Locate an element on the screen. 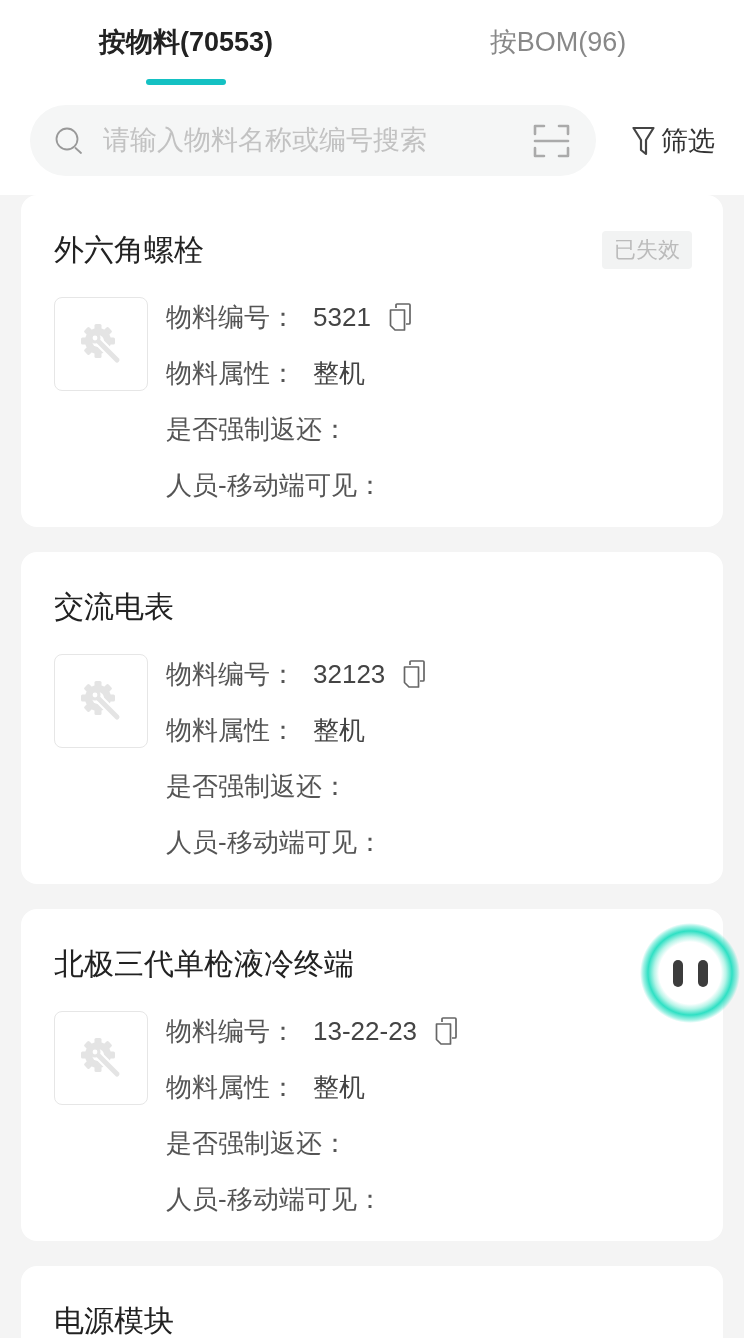 Image resolution: width=744 pixels, height=1338 pixels. material-title: 交流电表 is located at coordinates (114, 607).